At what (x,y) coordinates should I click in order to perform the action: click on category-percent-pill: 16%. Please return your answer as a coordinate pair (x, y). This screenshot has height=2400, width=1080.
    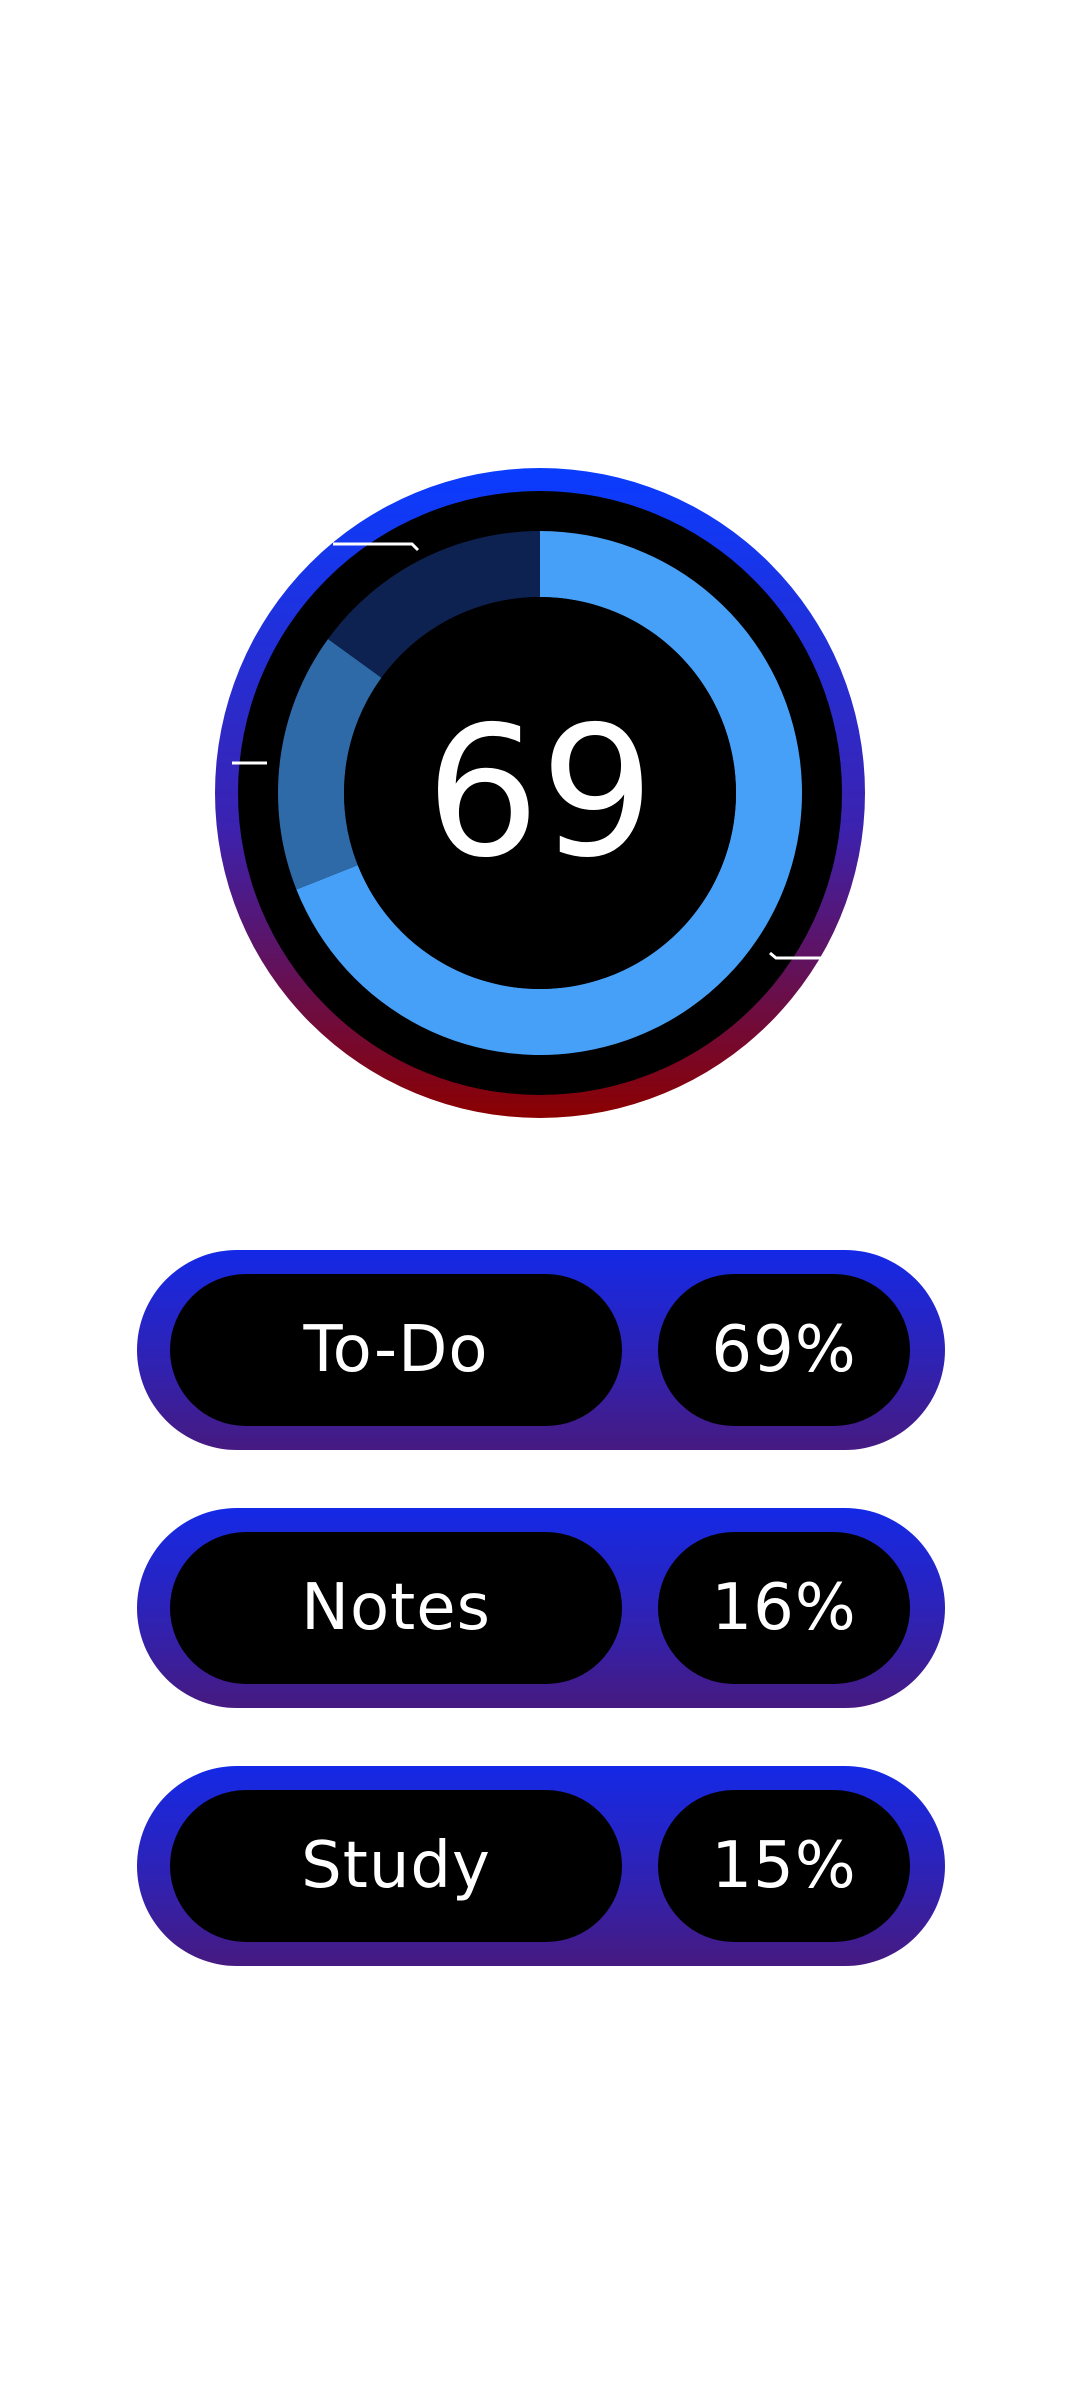
    Looking at the image, I should click on (784, 1608).